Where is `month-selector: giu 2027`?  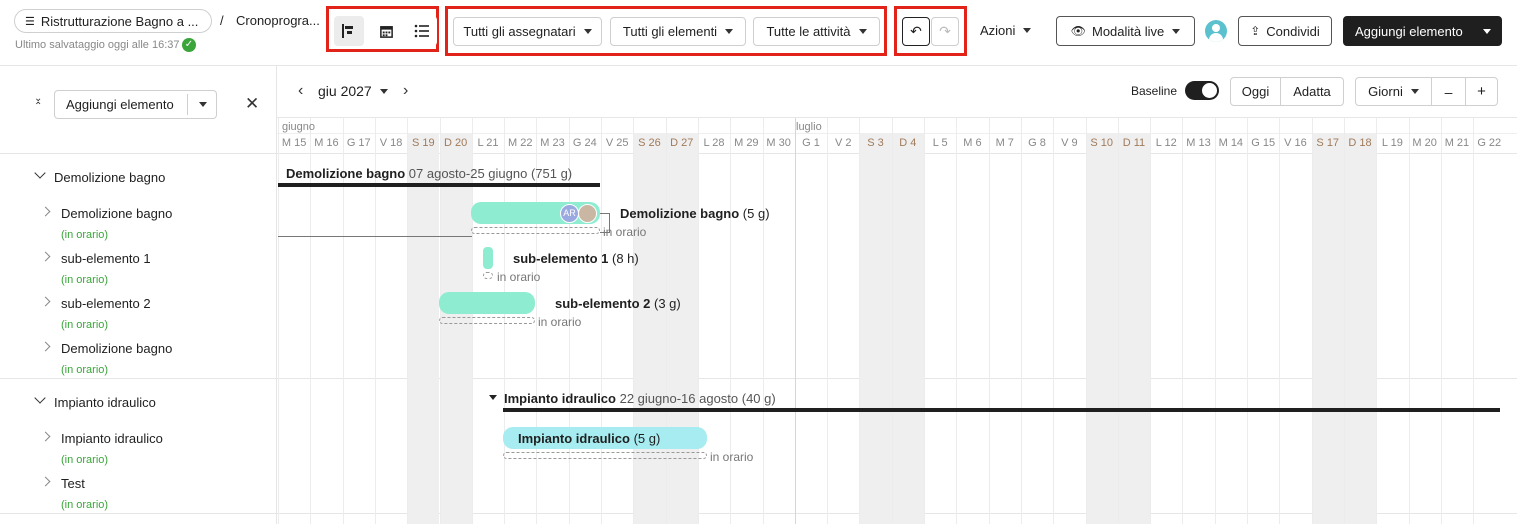 month-selector: giu 2027 is located at coordinates (353, 91).